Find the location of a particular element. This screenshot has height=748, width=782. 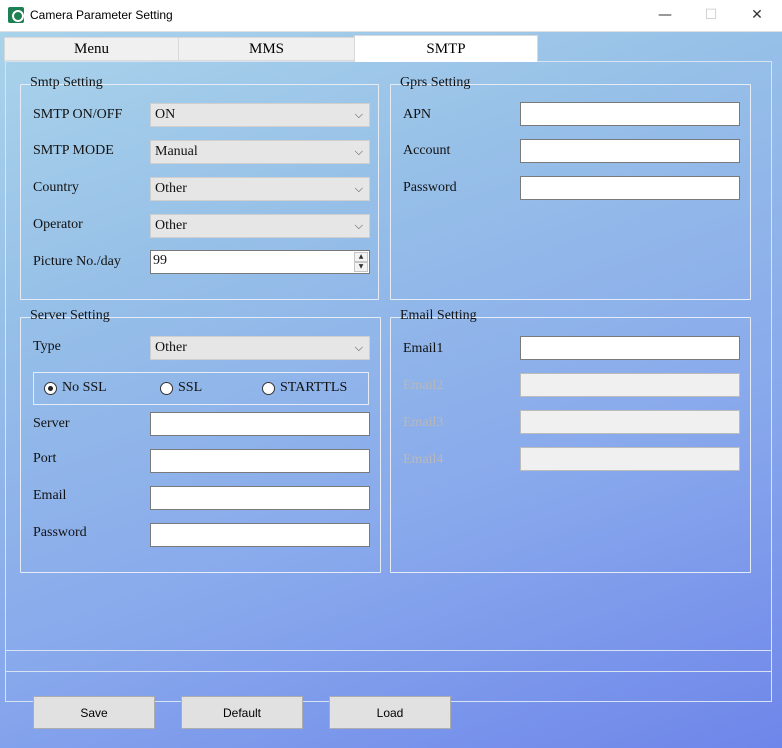

gprs-setting-group: Gprs Setting APN Account Password is located at coordinates (570, 187).